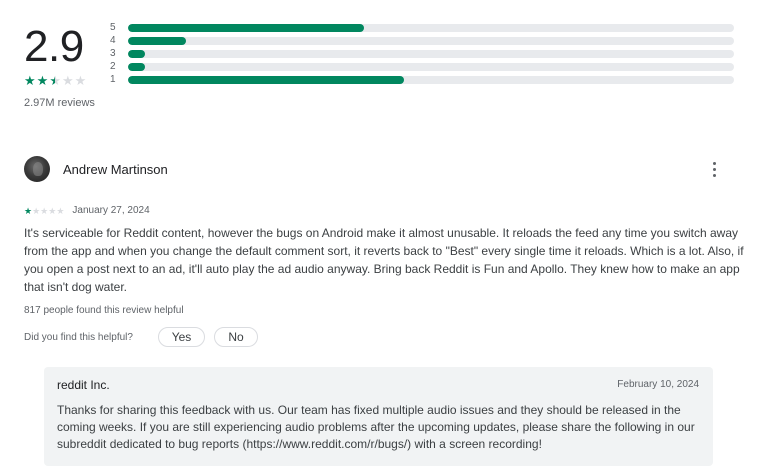 This screenshot has height=466, width=780. Describe the element at coordinates (83, 385) in the screenshot. I see `developer-name: reddit Inc.` at that location.